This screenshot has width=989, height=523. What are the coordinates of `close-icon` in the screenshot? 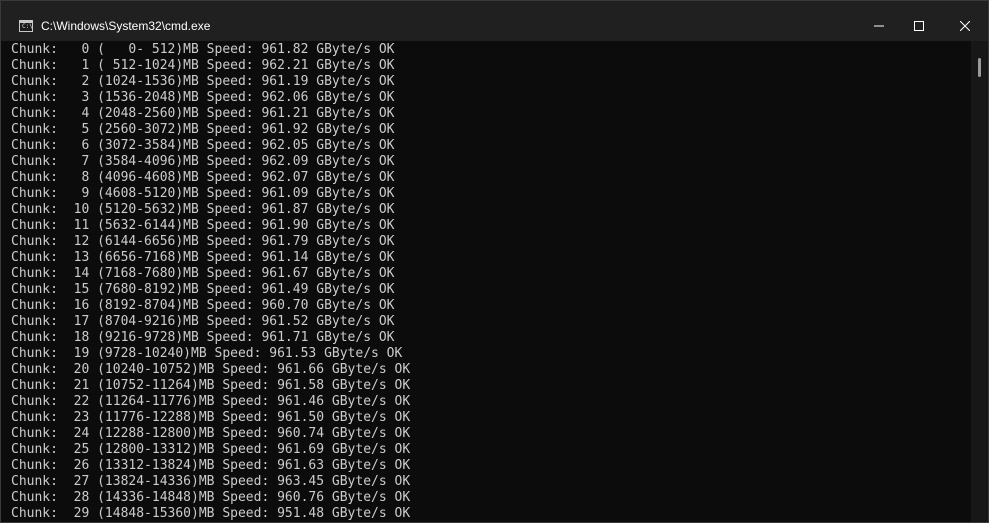 It's located at (965, 26).